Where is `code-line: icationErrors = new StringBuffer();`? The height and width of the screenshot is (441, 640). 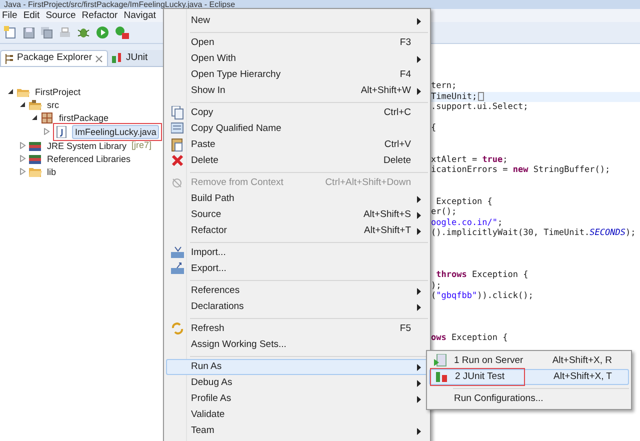 code-line: icationErrors = new StringBuffer(); is located at coordinates (520, 170).